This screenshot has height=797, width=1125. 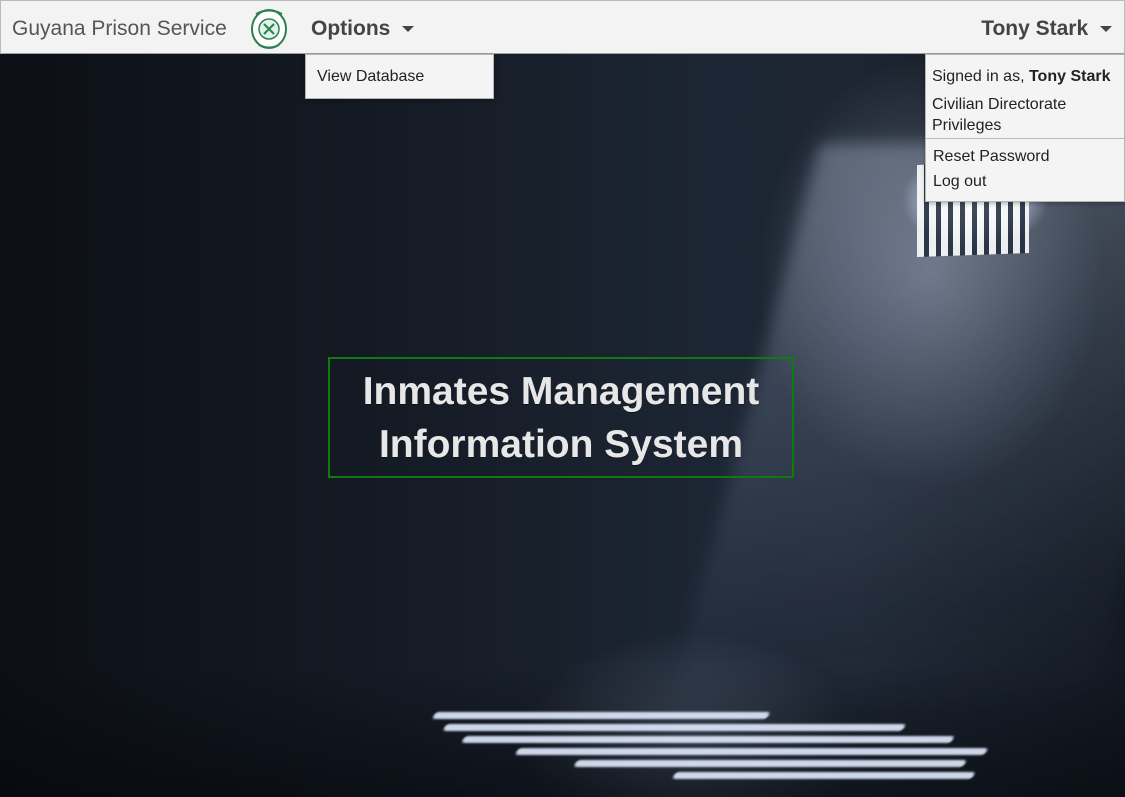 I want to click on options-menu-button: Options, so click(x=363, y=29).